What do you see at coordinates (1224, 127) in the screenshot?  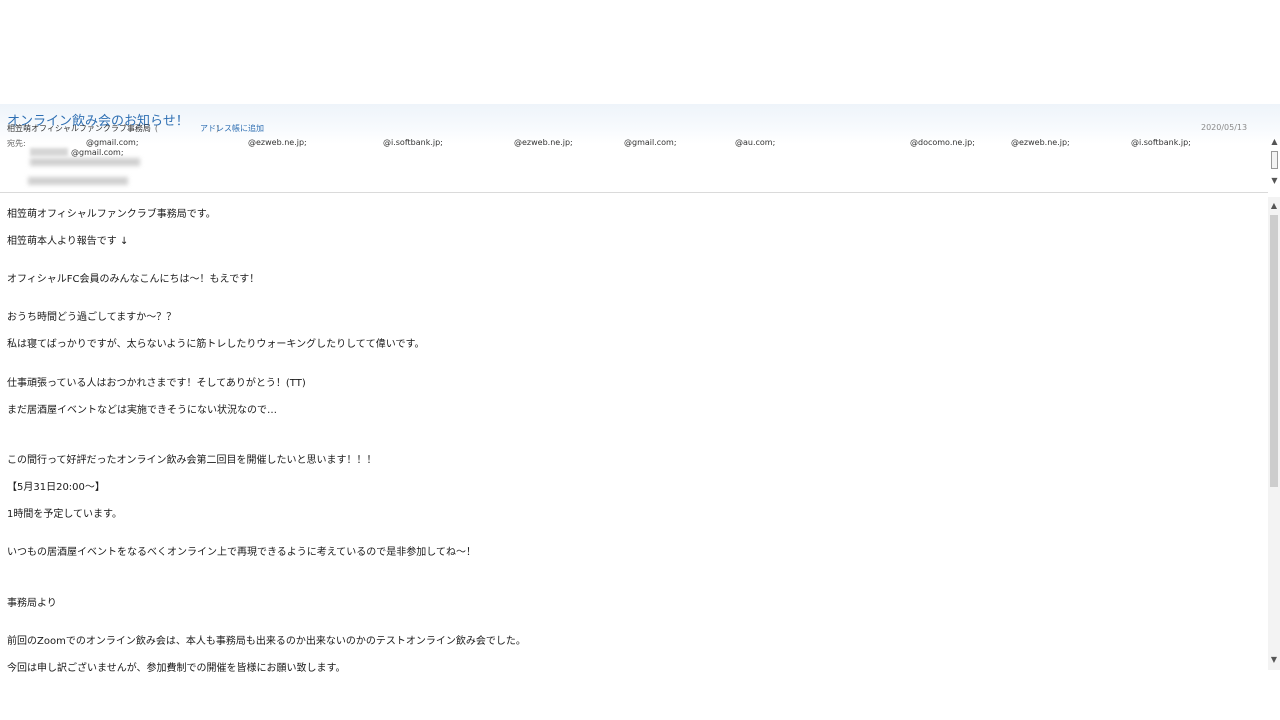 I see `message-date: 2020/05/13` at bounding box center [1224, 127].